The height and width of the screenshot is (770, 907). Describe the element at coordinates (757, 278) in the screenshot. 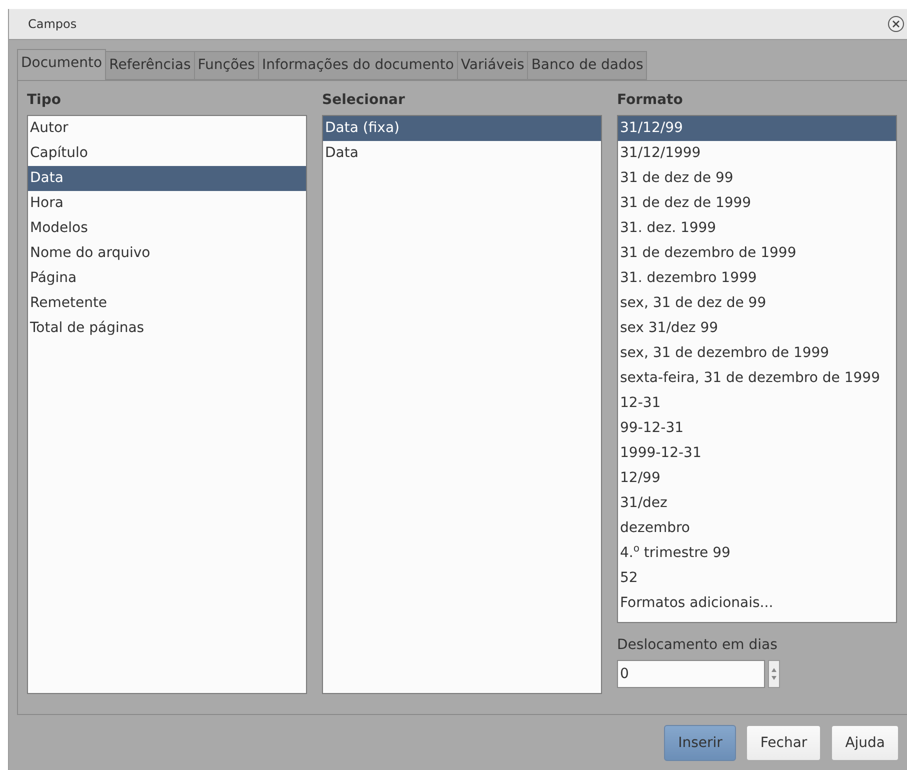

I see `list-item: 31. dezembro 1999` at that location.